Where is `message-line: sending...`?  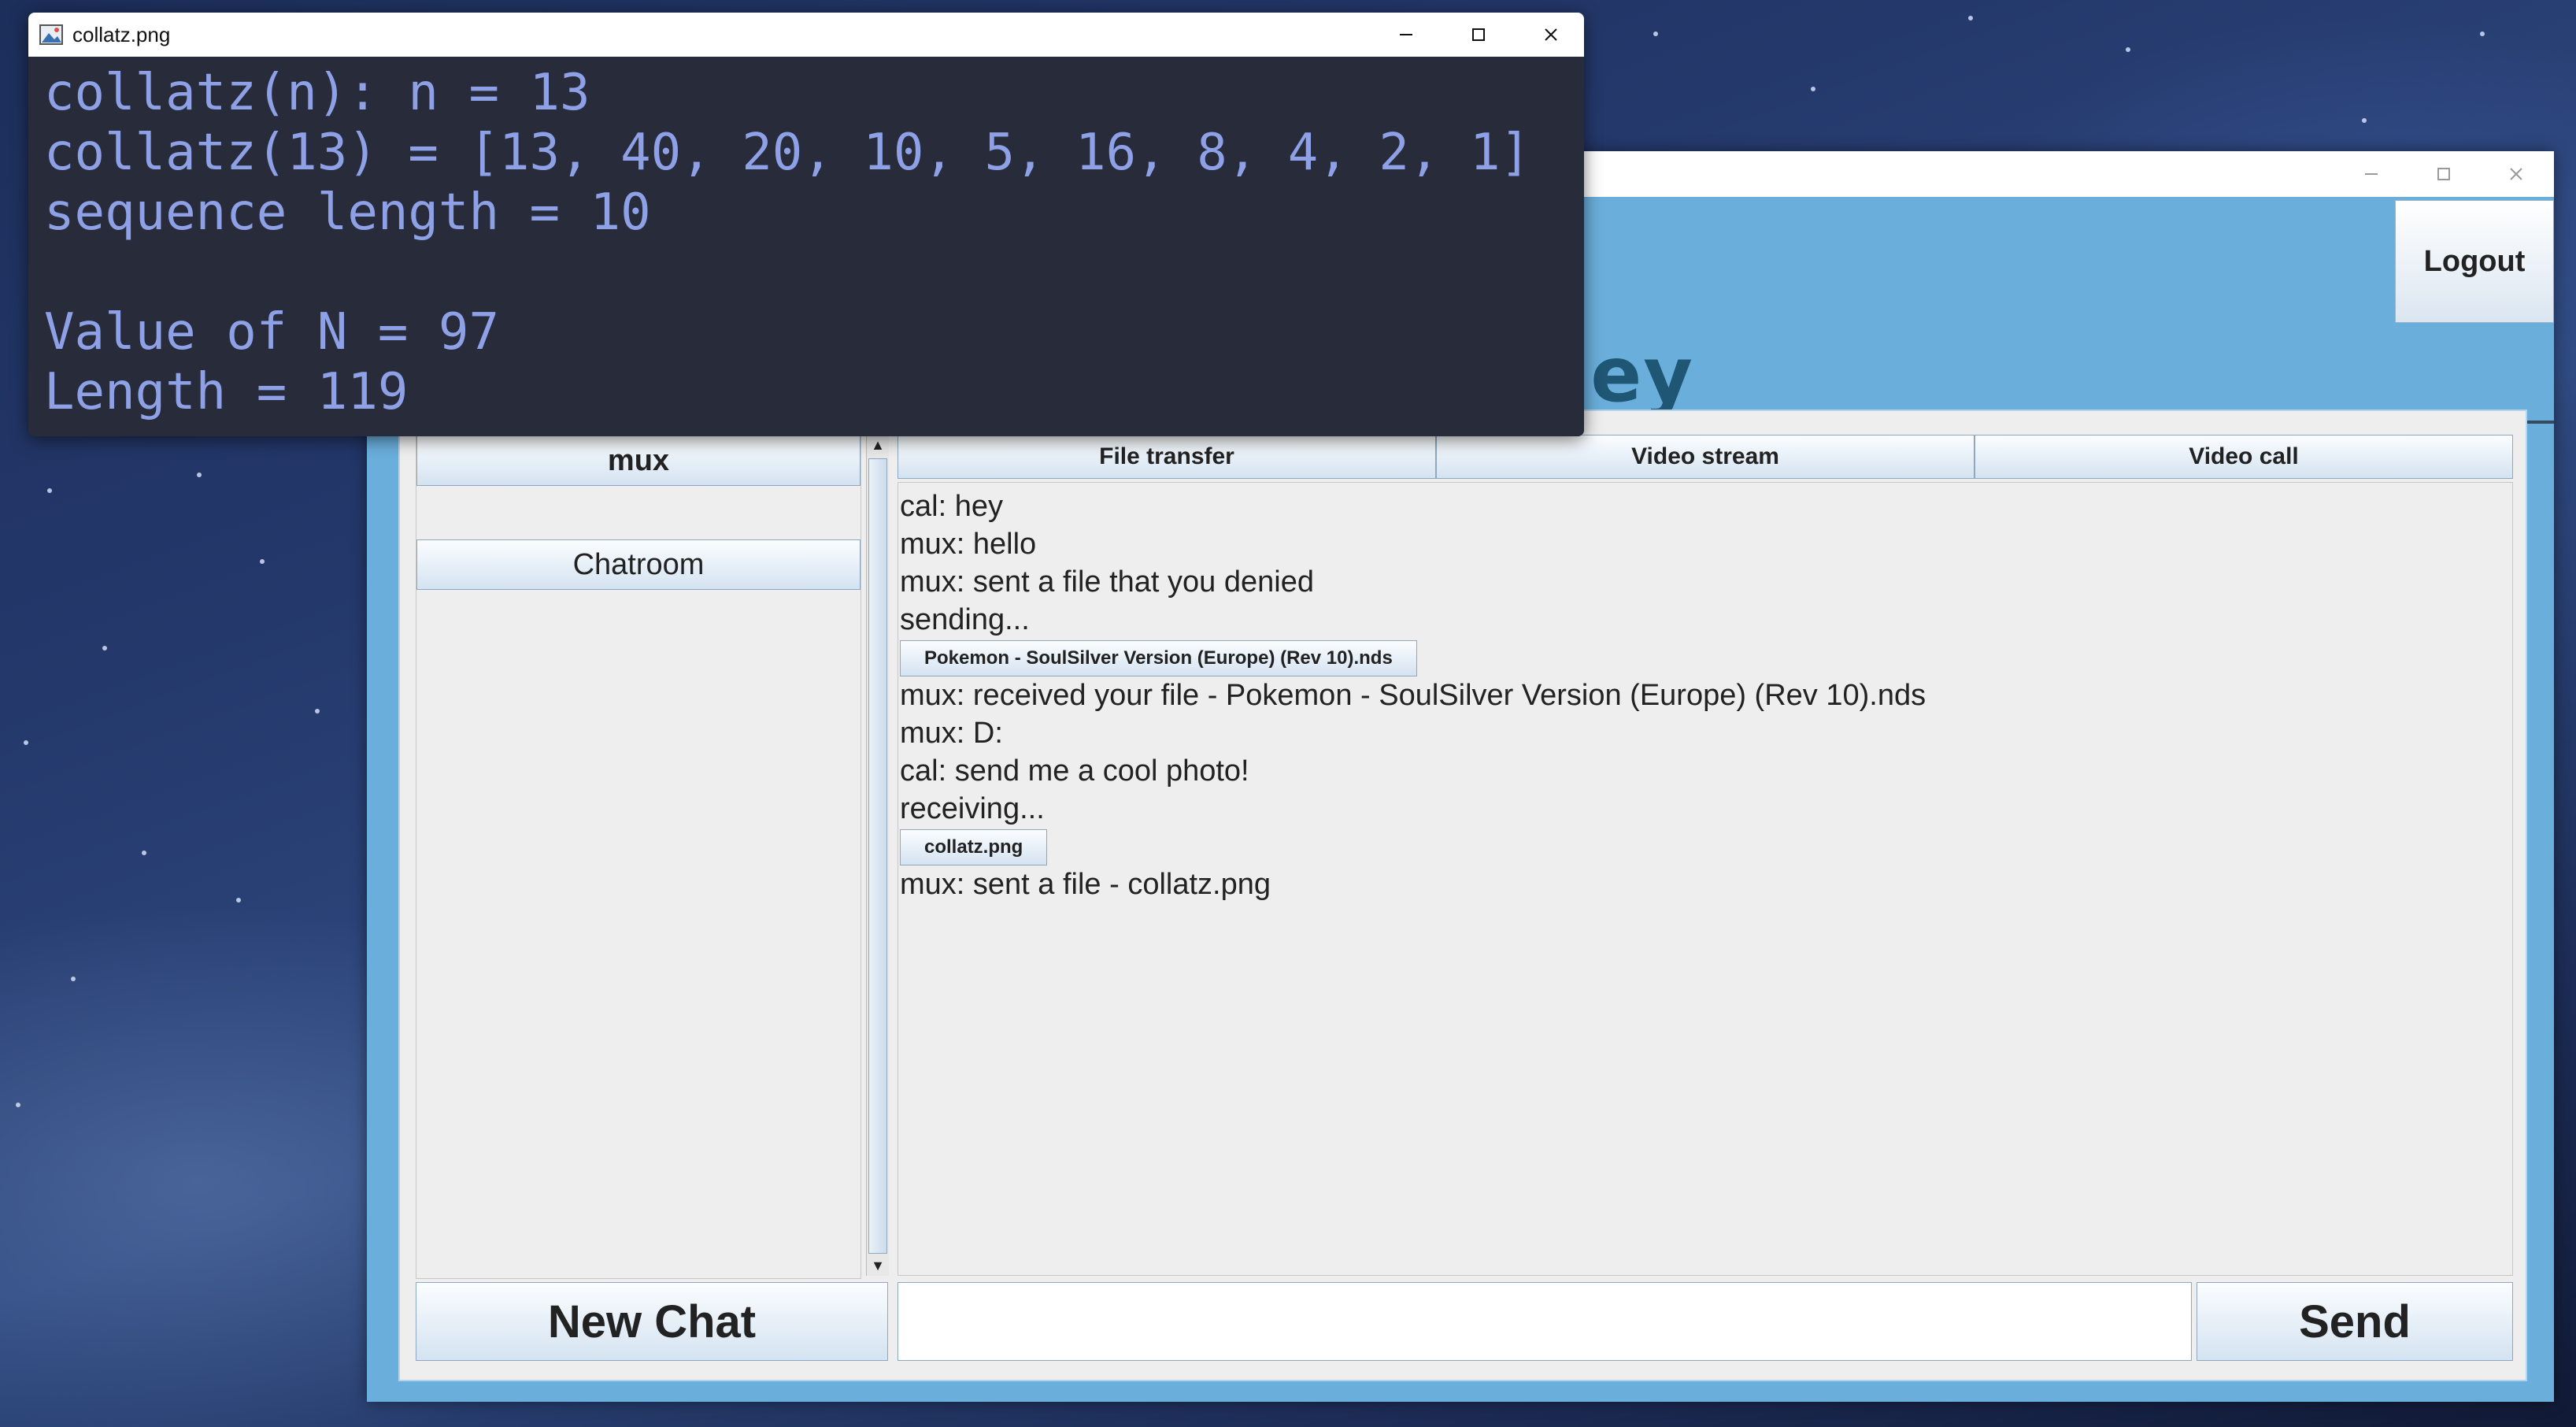
message-line: sending... is located at coordinates (965, 620).